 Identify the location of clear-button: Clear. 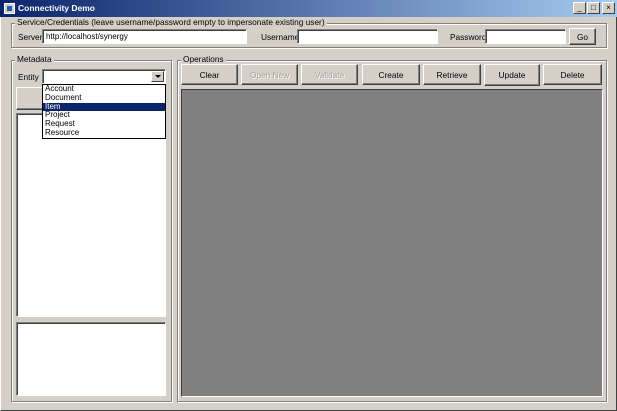
(209, 74).